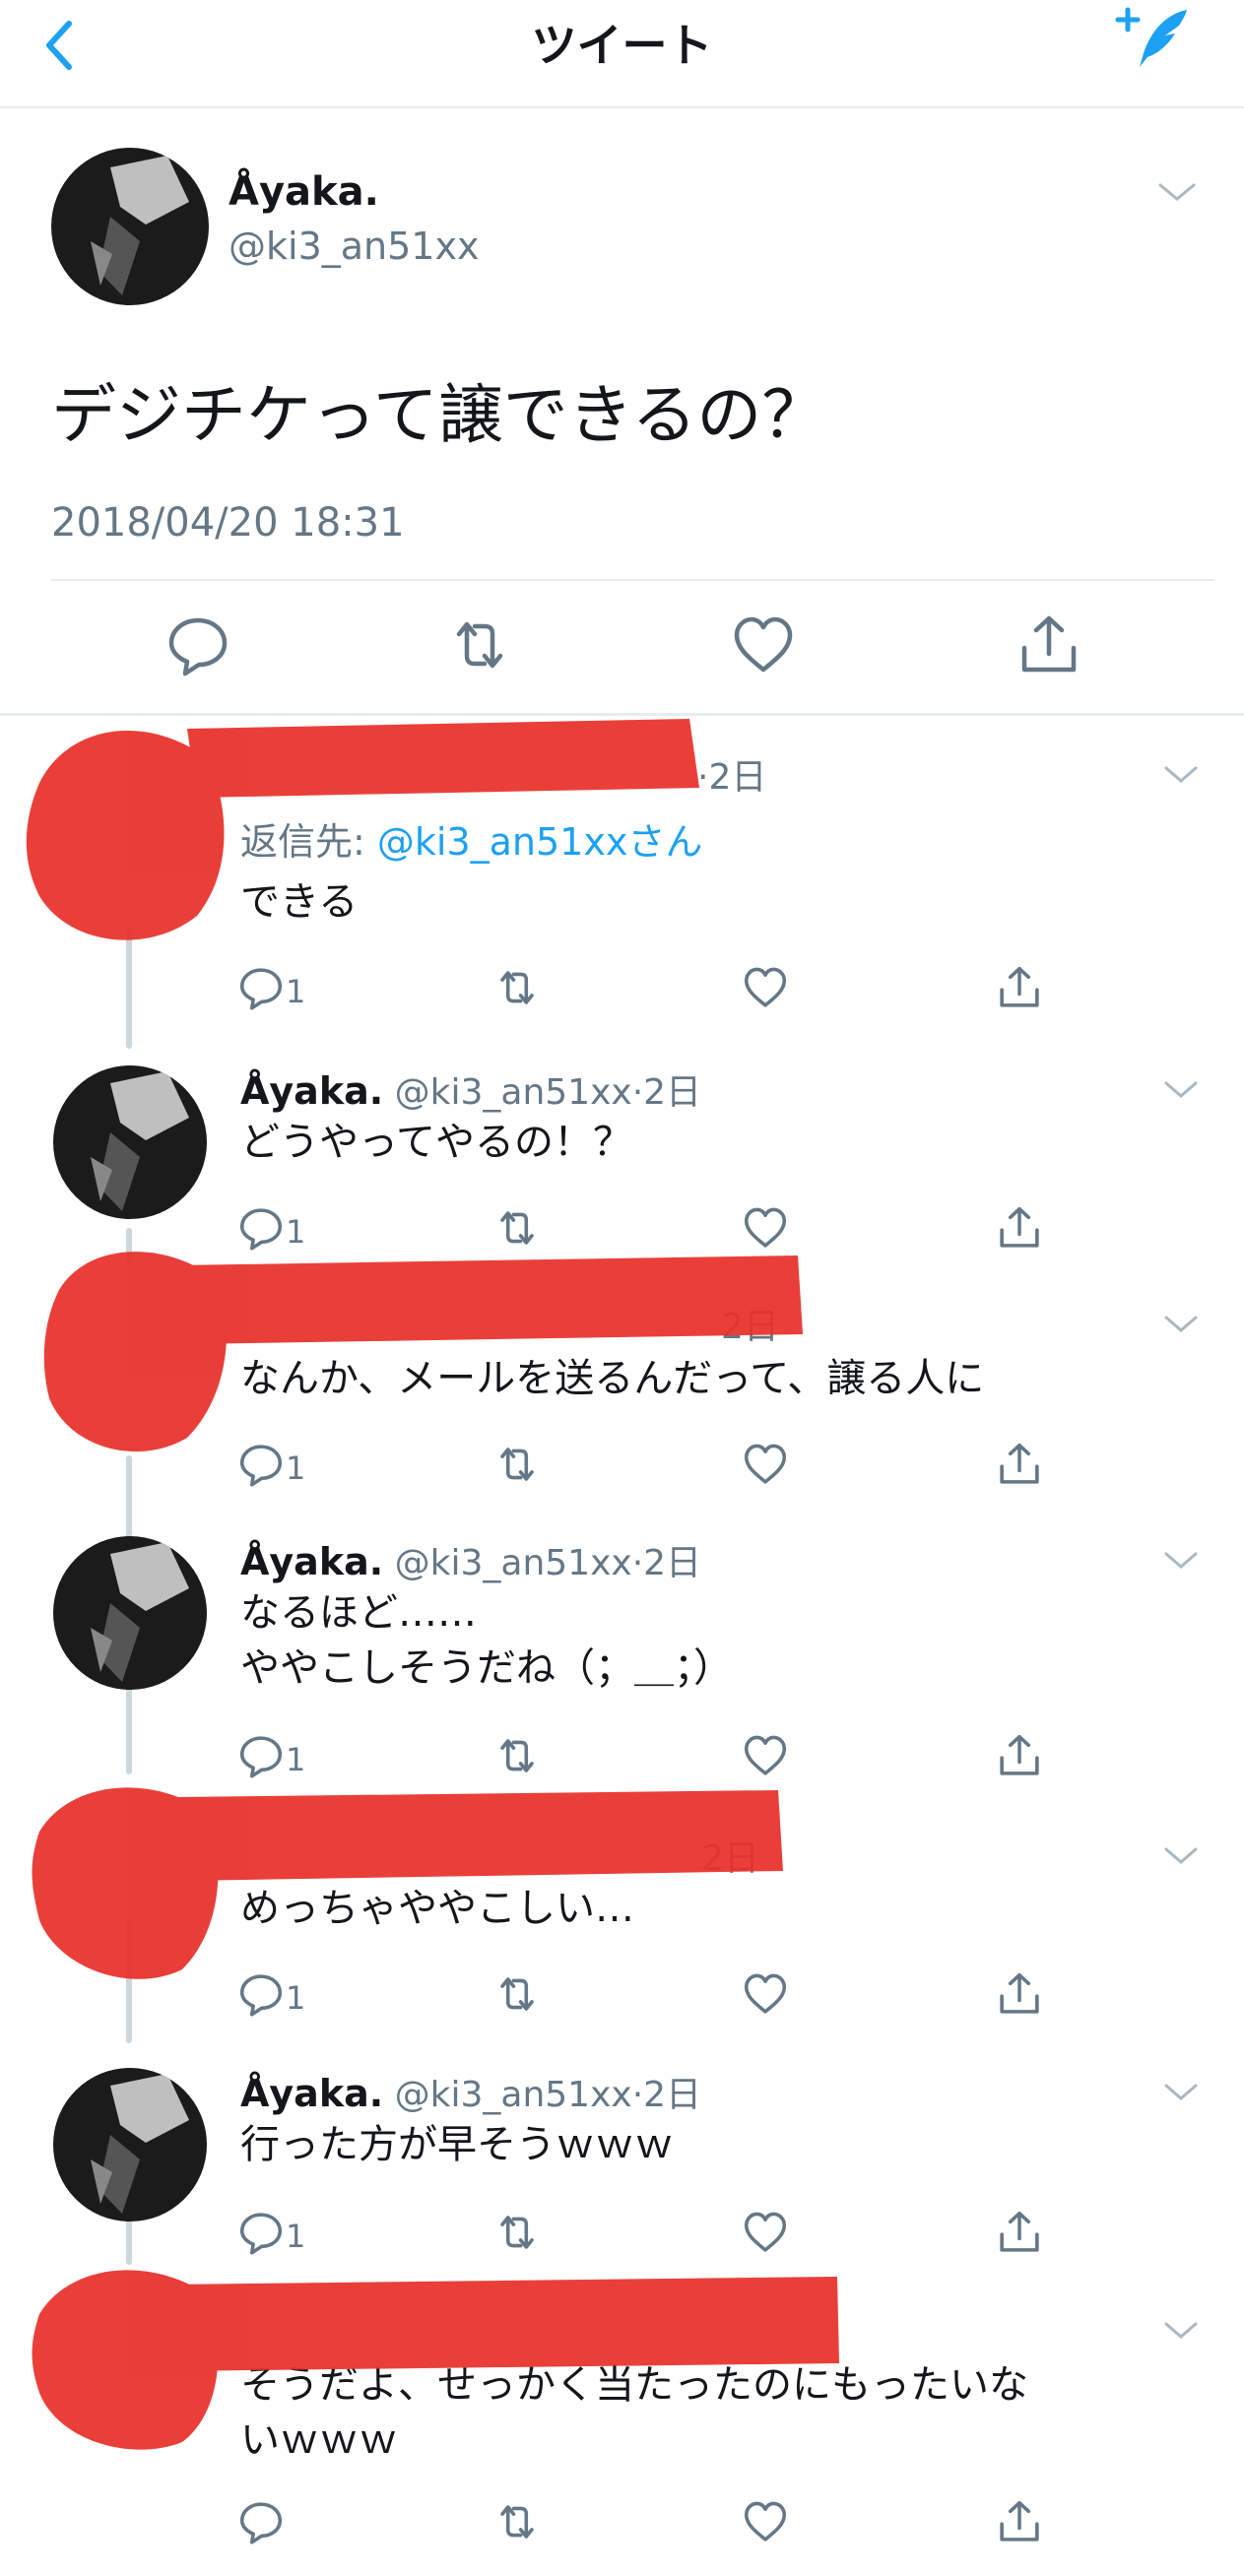  What do you see at coordinates (354, 246) in the screenshot?
I see `main-tweet-handle: @ki3_an51xx` at bounding box center [354, 246].